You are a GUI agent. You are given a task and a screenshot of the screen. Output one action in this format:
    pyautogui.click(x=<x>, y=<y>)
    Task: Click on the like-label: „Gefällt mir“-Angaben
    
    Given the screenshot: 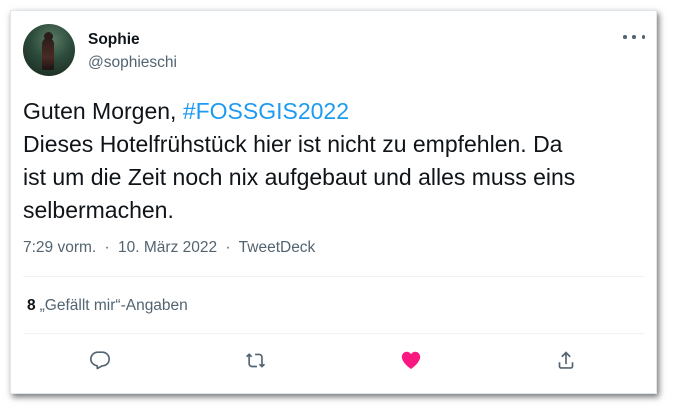 What is the action you would take?
    pyautogui.click(x=113, y=305)
    